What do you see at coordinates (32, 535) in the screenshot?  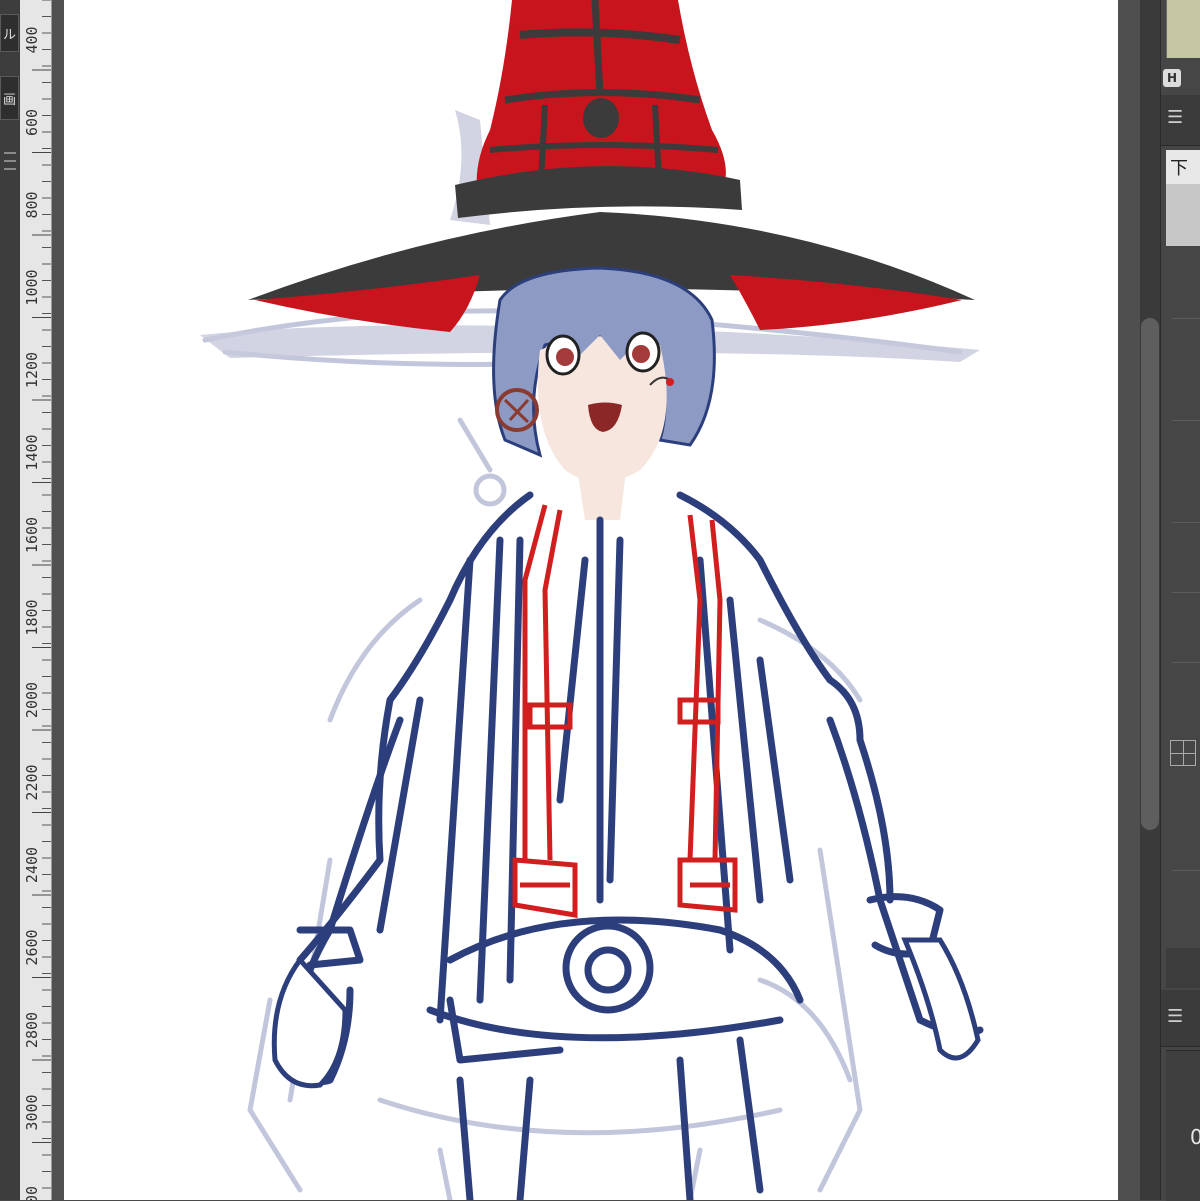 I see `ruler-tick-label: 1600` at bounding box center [32, 535].